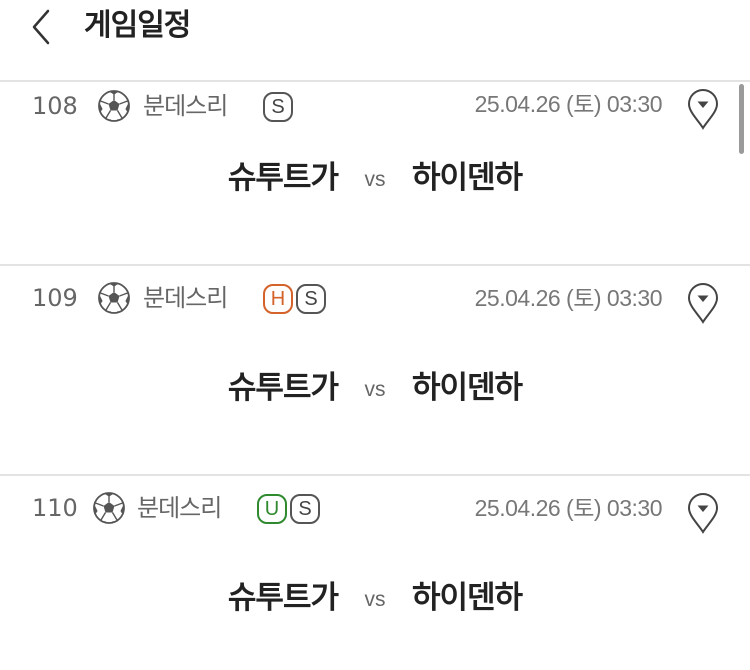 This screenshot has width=750, height=670. I want to click on badge-h: H, so click(278, 299).